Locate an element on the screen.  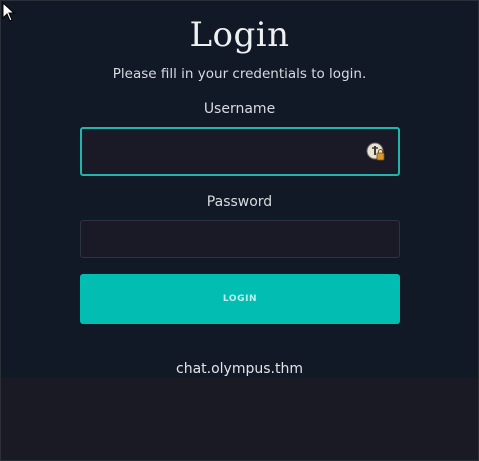
password-manager-key-icon is located at coordinates (376, 152).